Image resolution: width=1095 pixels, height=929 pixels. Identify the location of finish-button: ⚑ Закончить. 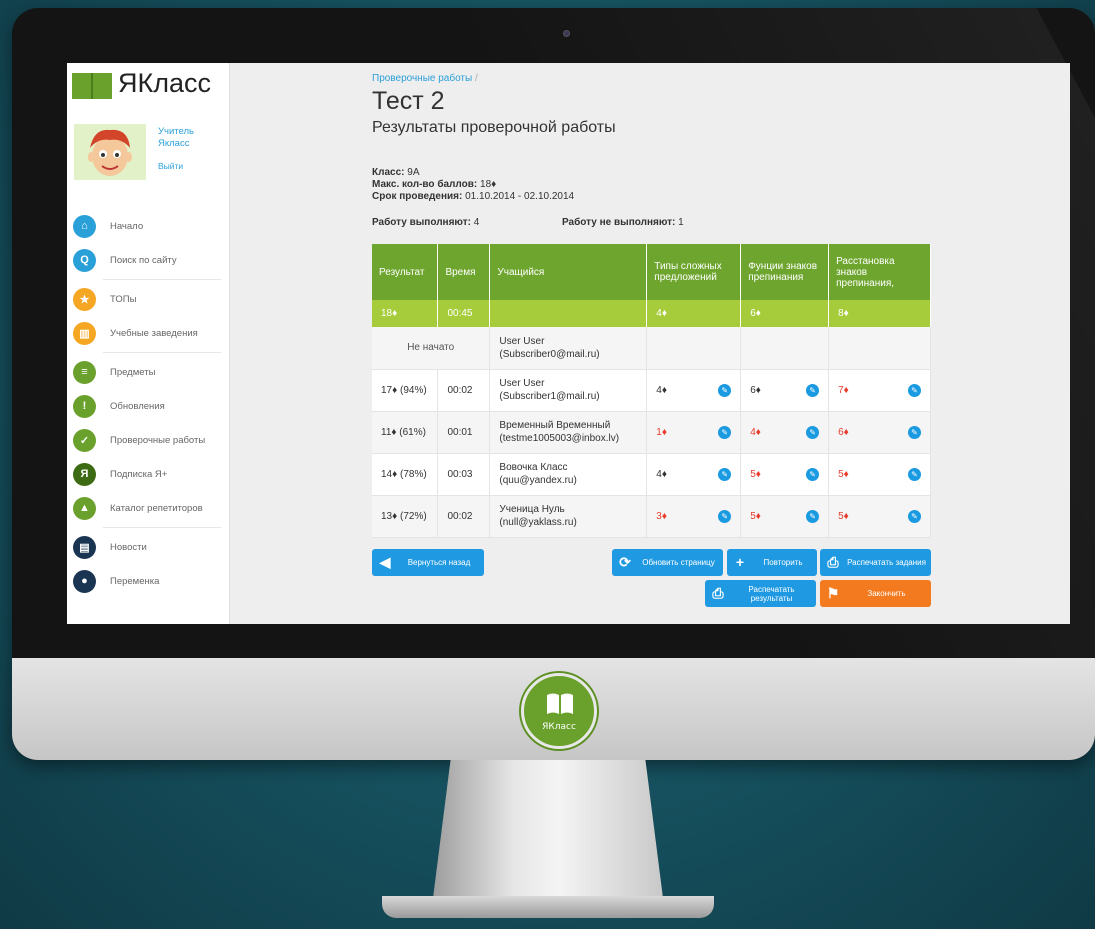
(875, 593).